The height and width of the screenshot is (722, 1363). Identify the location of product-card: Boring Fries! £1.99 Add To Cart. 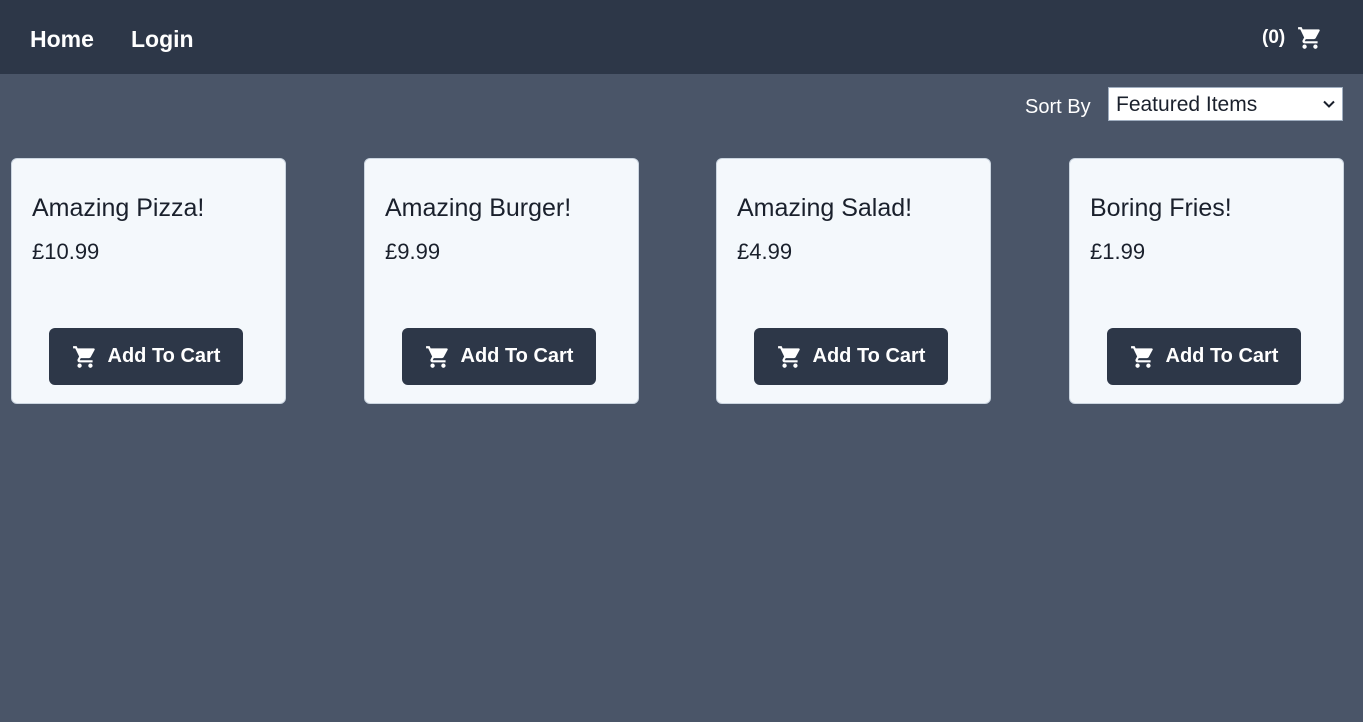
(1206, 281).